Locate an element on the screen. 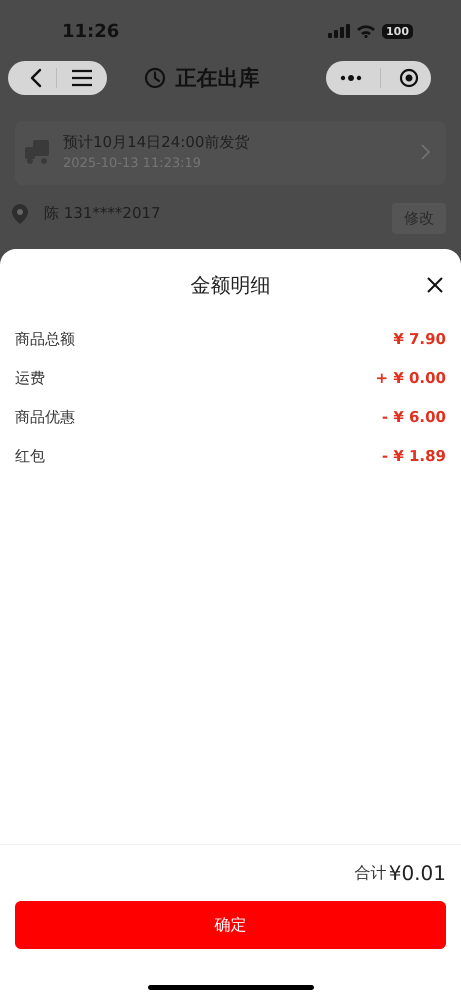 The image size is (461, 1000). chevron-right-icon is located at coordinates (425, 152).